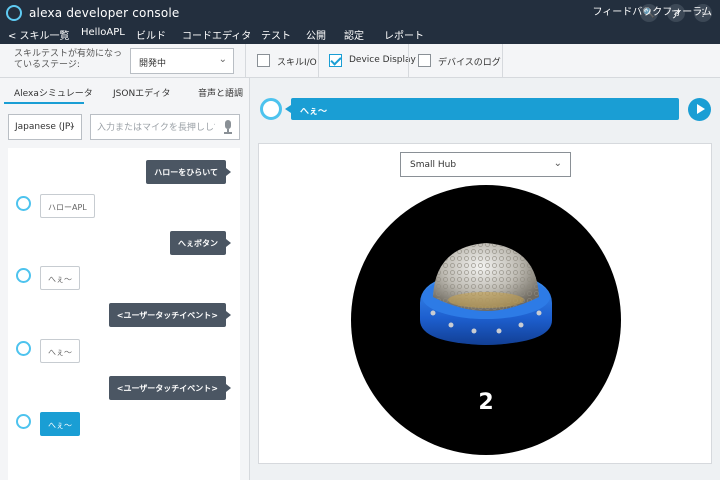 This screenshot has height=480, width=720. Describe the element at coordinates (142, 92) in the screenshot. I see `tab-json-editor: JSONエディタ` at that location.